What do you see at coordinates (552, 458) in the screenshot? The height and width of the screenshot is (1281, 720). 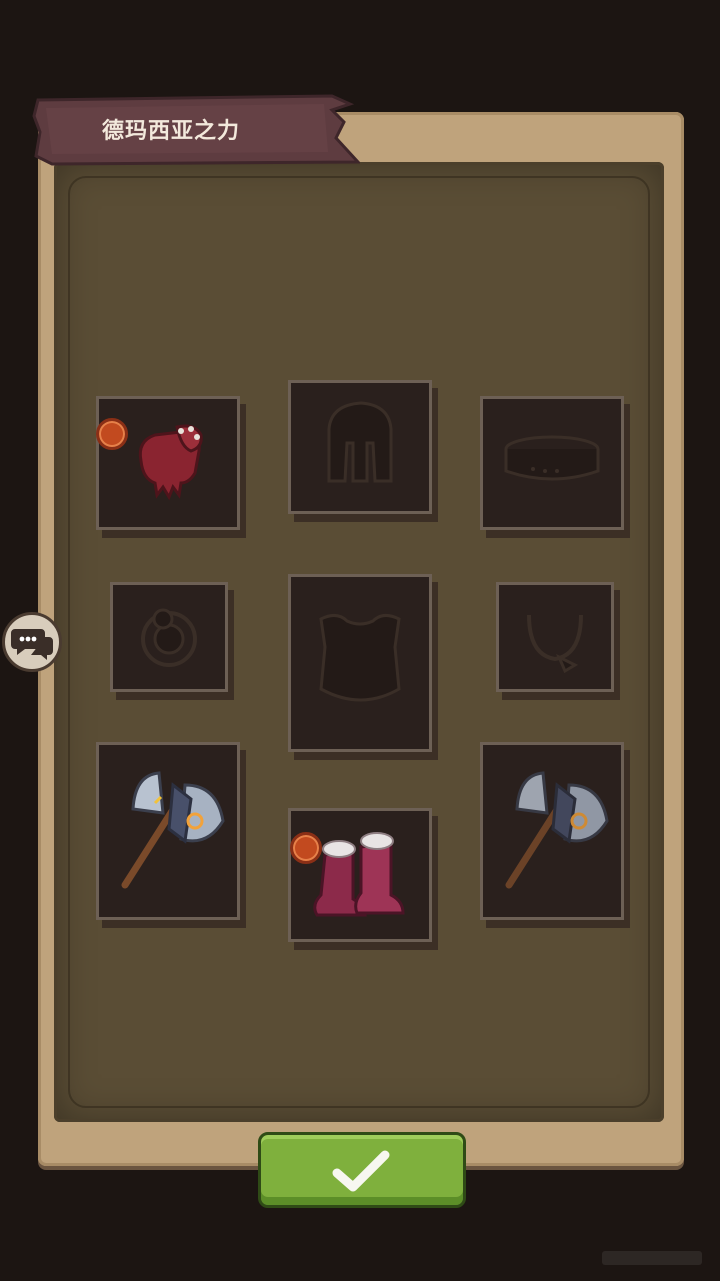 I see `belt-silhouette-icon` at bounding box center [552, 458].